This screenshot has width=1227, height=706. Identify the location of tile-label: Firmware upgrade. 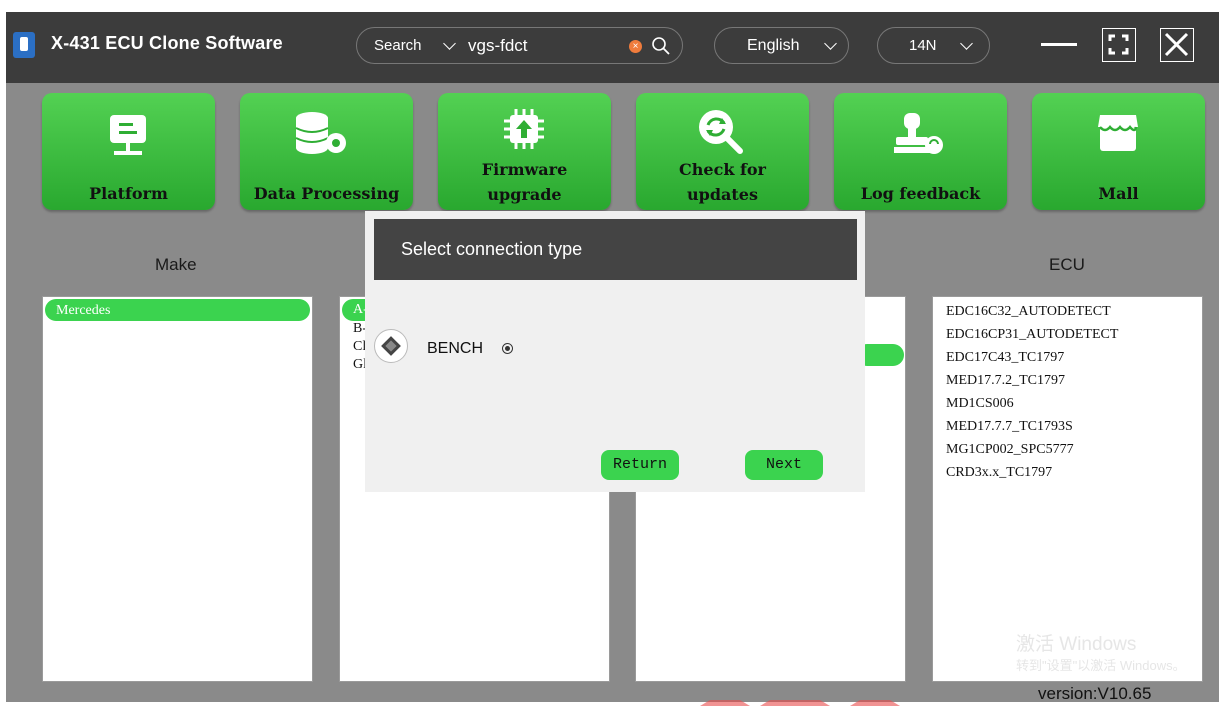
(524, 182).